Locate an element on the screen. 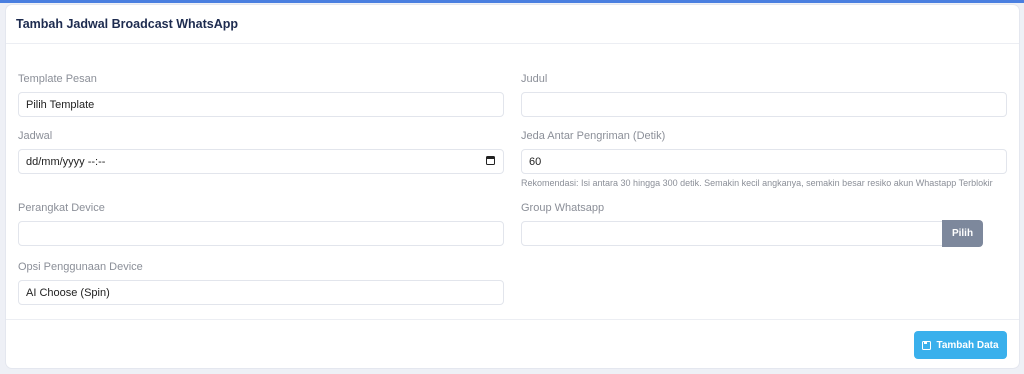 Image resolution: width=1024 pixels, height=374 pixels. template-field: Template Pesan Pilih Template is located at coordinates (261, 95).